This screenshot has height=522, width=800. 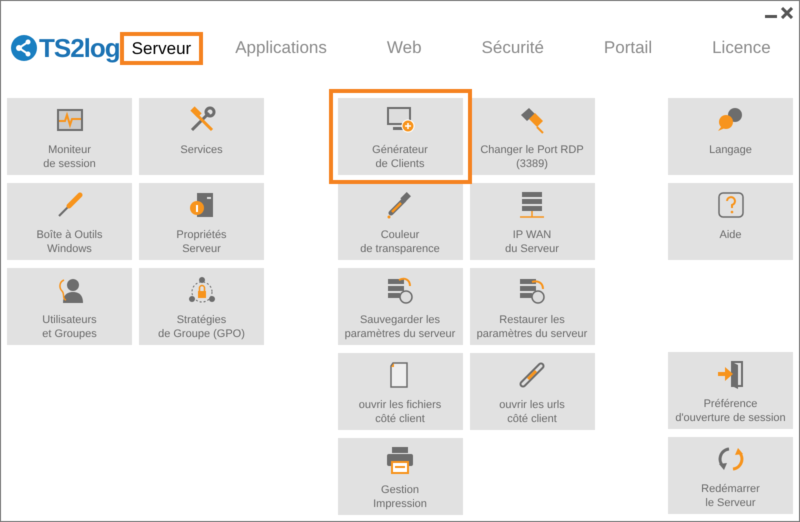 What do you see at coordinates (79, 48) in the screenshot?
I see `logo-text: TS2log` at bounding box center [79, 48].